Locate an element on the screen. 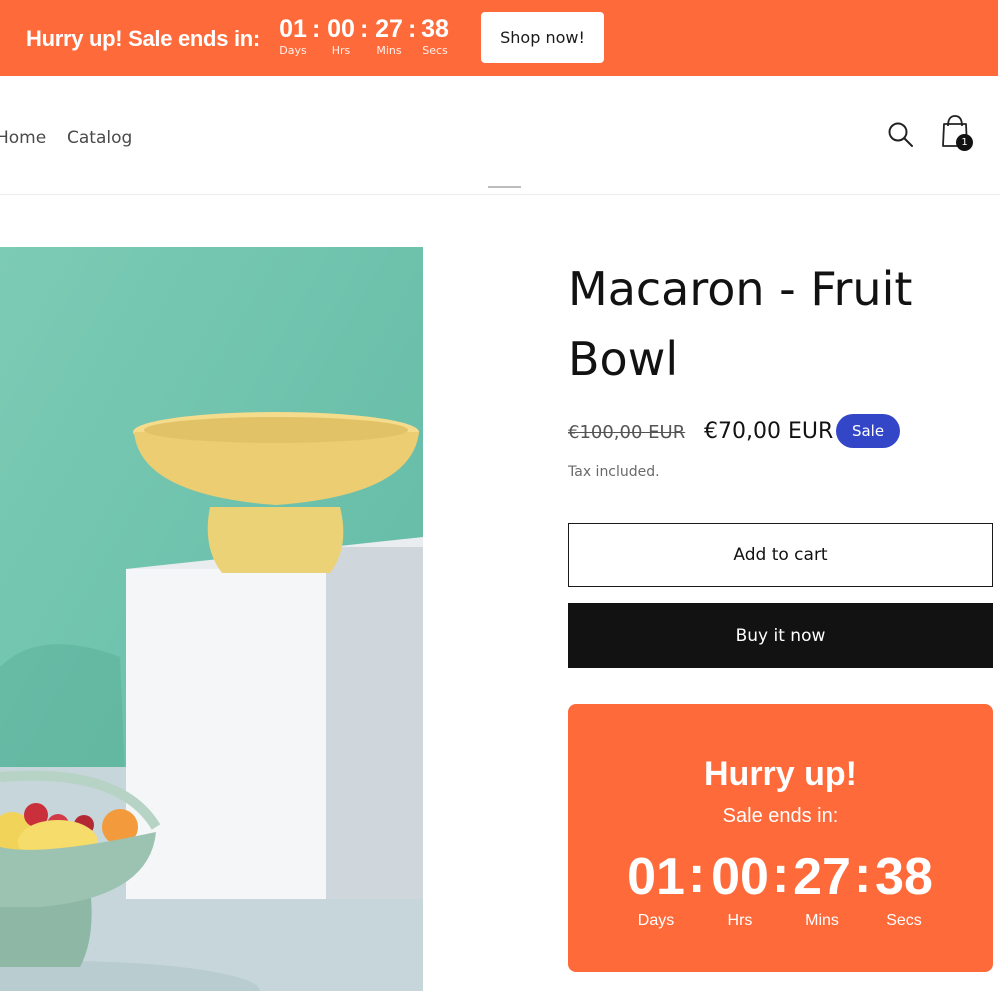  countdown-days-label: Days is located at coordinates (656, 920).